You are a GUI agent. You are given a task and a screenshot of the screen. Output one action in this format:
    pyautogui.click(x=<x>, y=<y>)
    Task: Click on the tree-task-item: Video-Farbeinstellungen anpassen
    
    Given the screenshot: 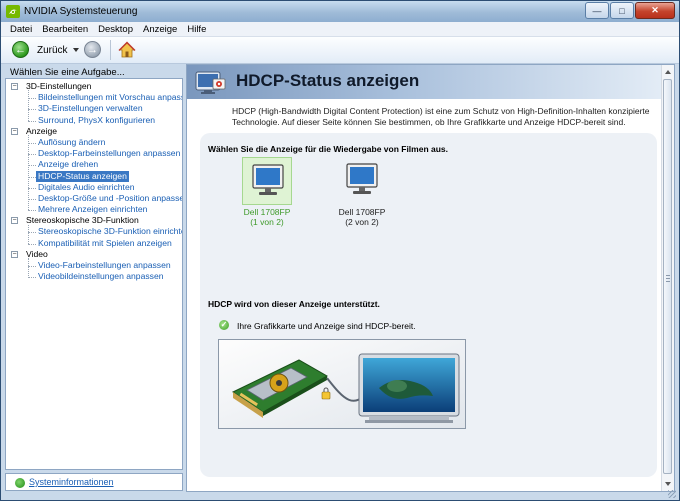 What is the action you would take?
    pyautogui.click(x=94, y=265)
    